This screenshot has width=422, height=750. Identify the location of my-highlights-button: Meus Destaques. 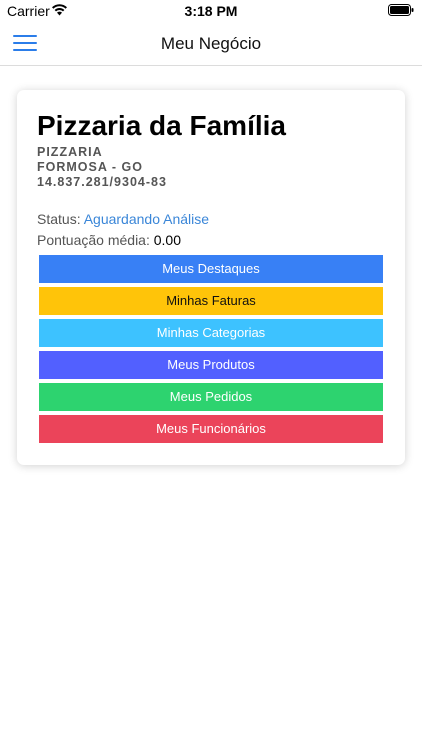
(211, 269).